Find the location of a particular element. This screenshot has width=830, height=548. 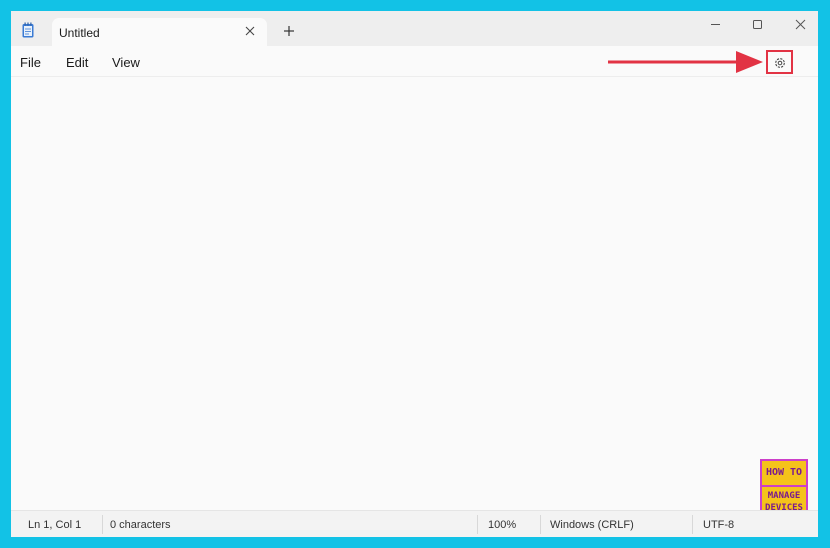

maximize-button is located at coordinates (758, 24).